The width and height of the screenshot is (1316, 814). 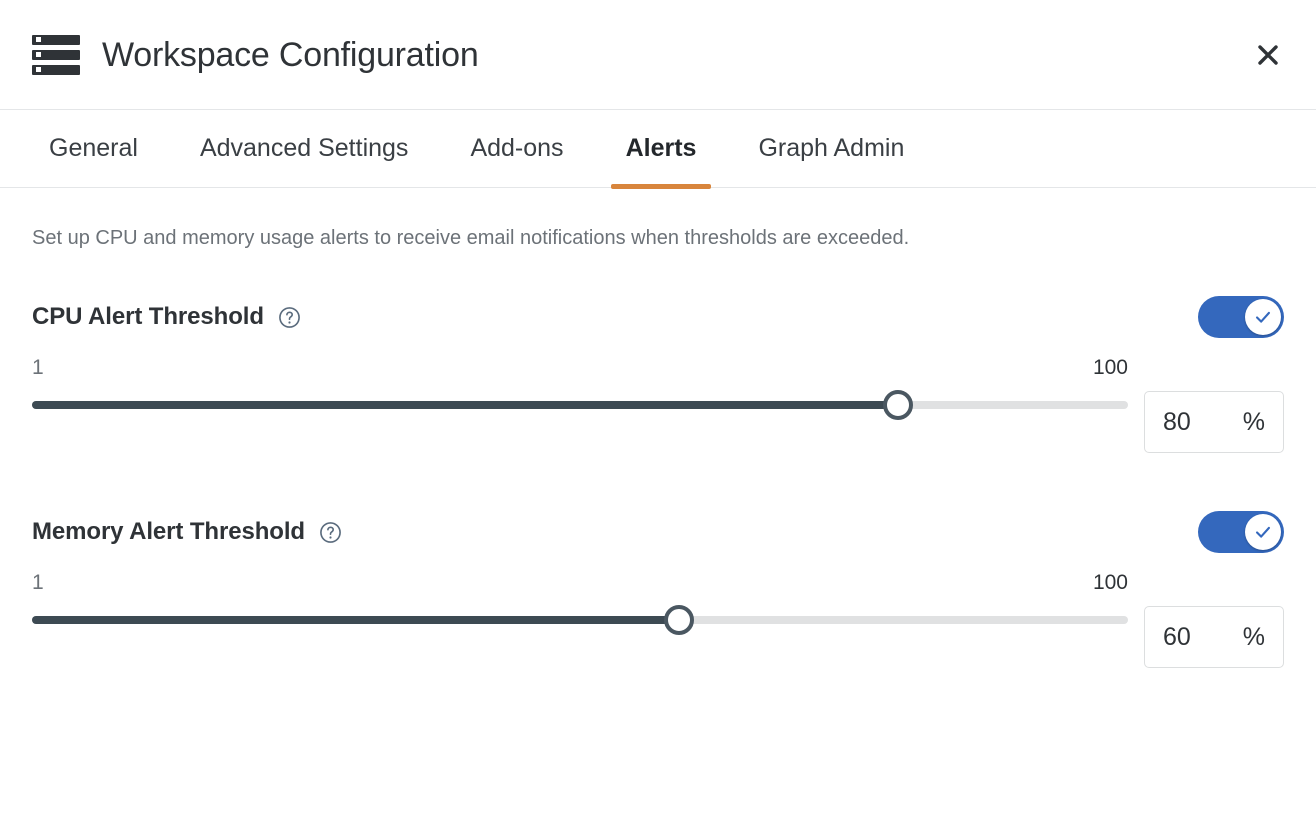 I want to click on cpu-value-unit: %, so click(x=1253, y=421).